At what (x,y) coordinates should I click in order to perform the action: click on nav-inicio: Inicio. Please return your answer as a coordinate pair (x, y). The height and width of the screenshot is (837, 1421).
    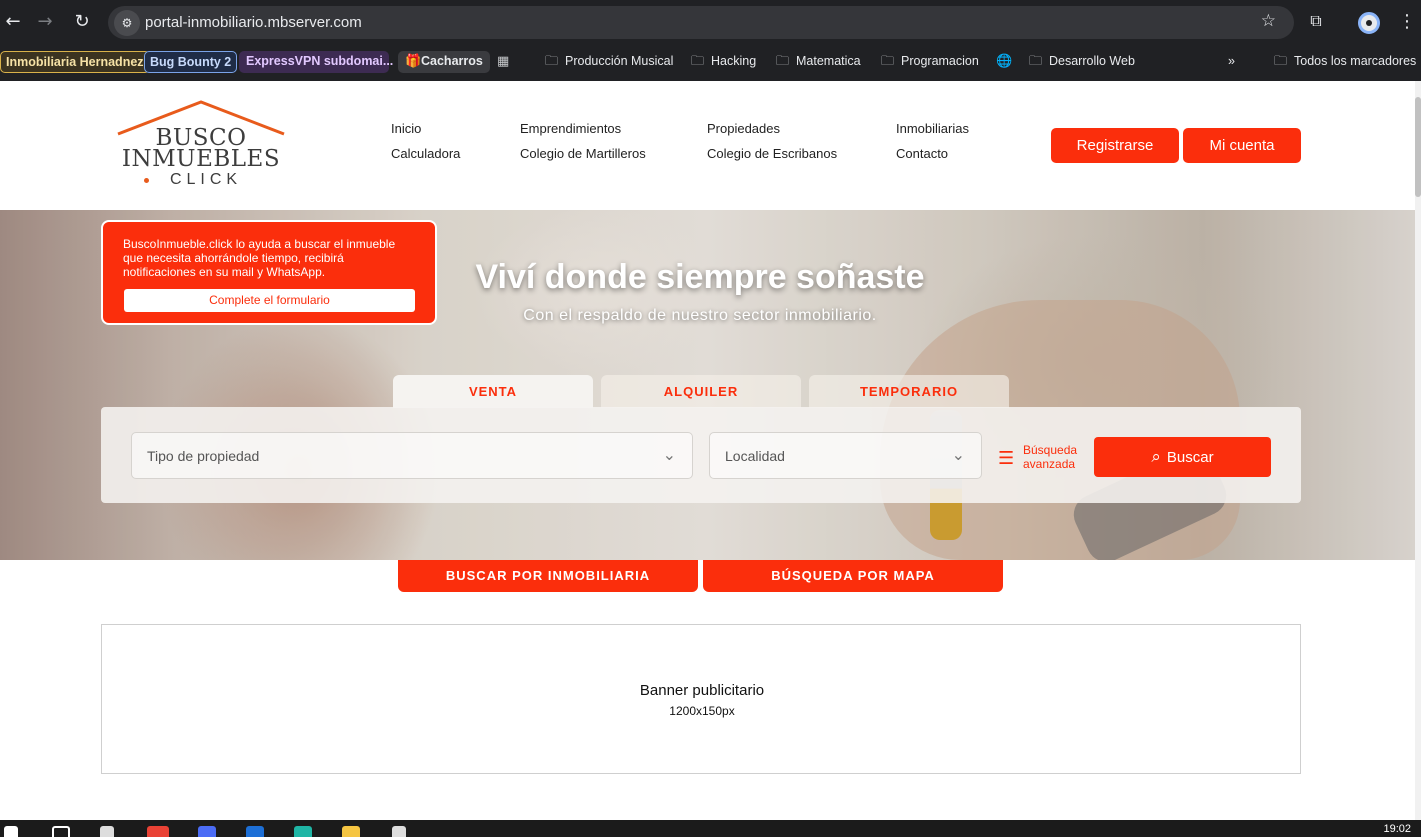
    Looking at the image, I should click on (406, 128).